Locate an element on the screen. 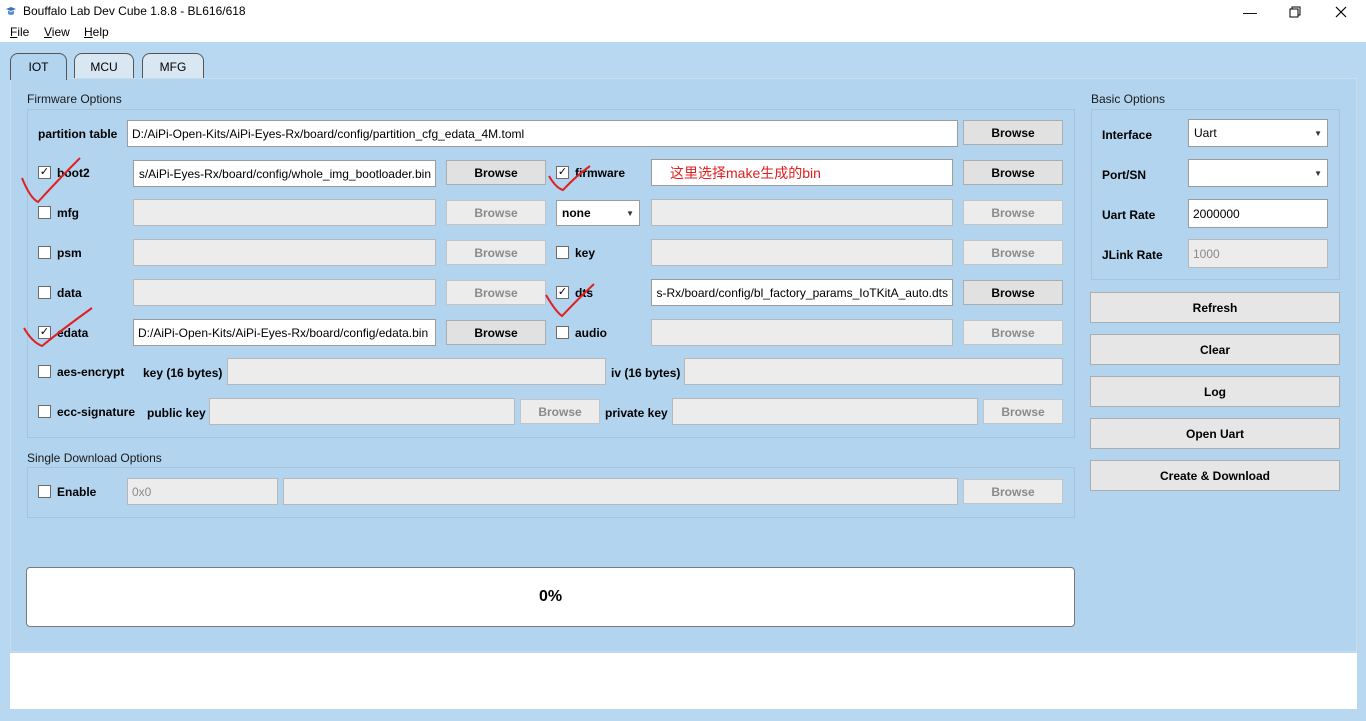 This screenshot has height=721, width=1366. aes-iv-label: iv (16 bytes) is located at coordinates (646, 373).